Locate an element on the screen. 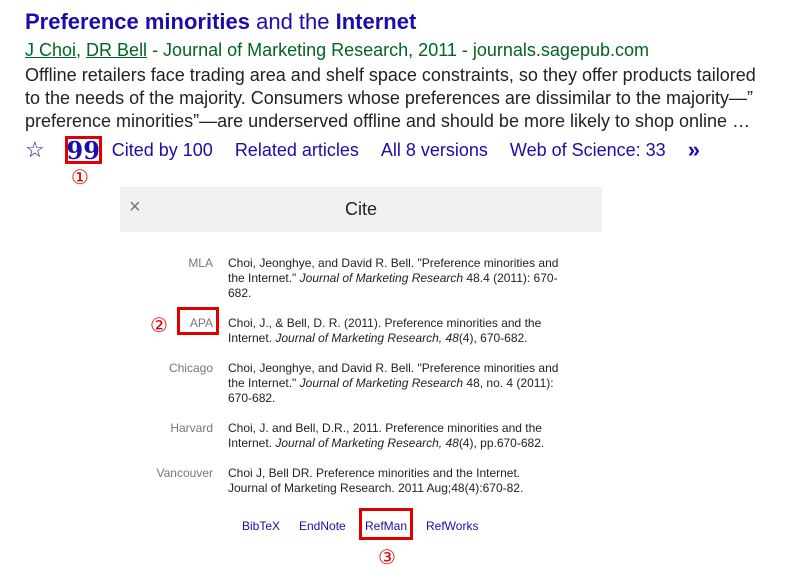 Image resolution: width=801 pixels, height=579 pixels. citation-style-label: MLA is located at coordinates (200, 263).